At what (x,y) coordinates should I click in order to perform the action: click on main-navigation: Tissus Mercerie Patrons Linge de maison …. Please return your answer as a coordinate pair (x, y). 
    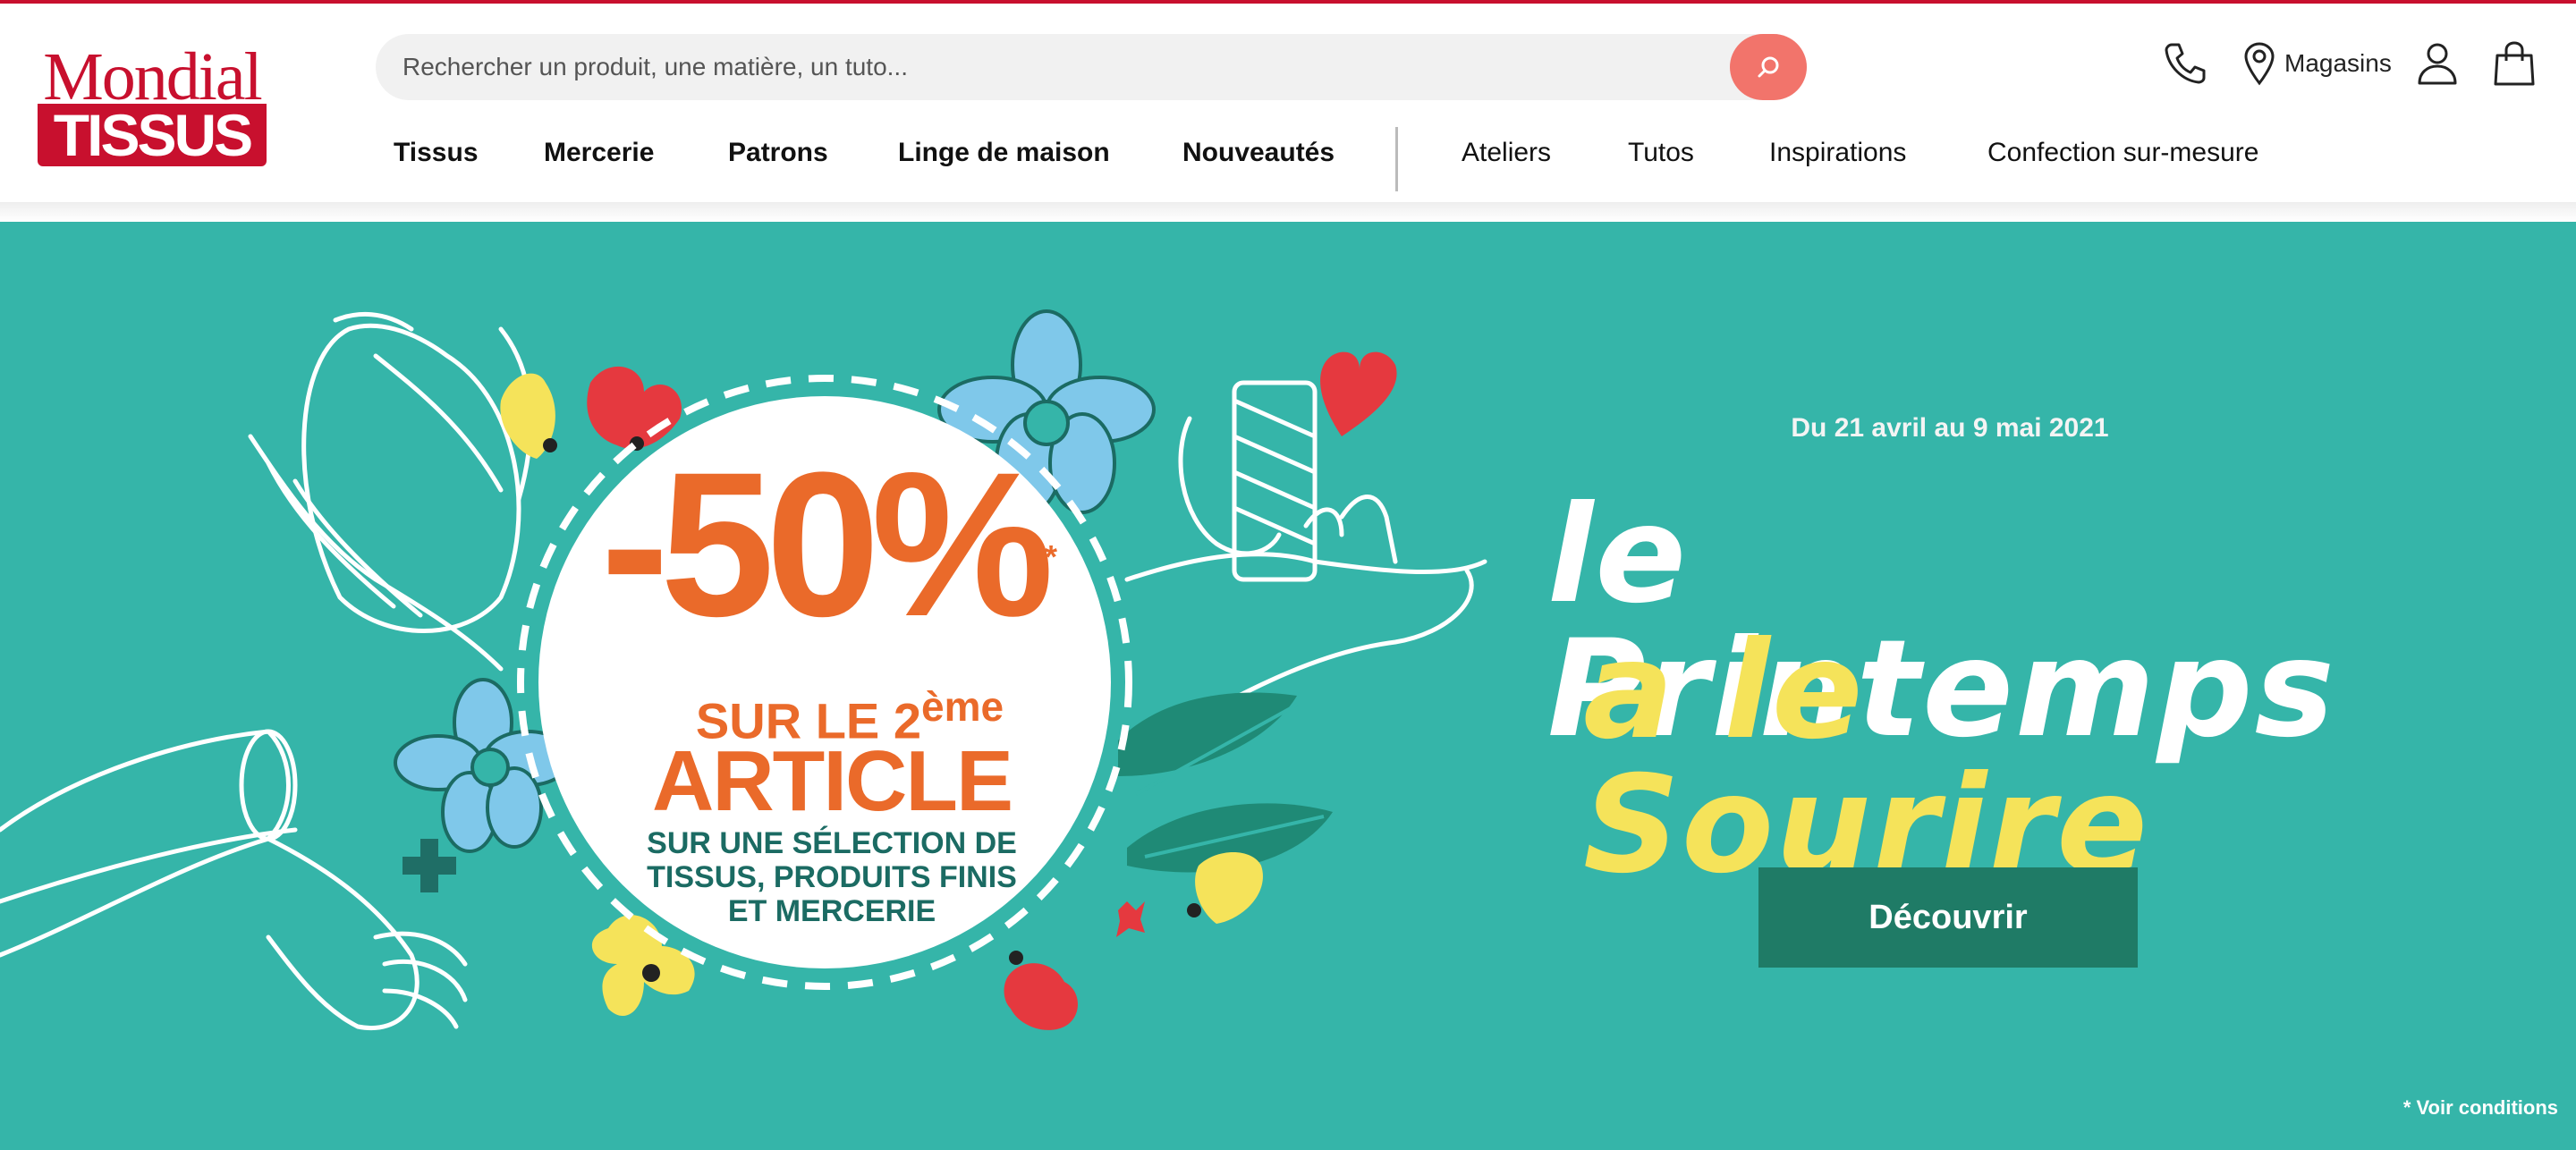
    Looking at the image, I should click on (1288, 157).